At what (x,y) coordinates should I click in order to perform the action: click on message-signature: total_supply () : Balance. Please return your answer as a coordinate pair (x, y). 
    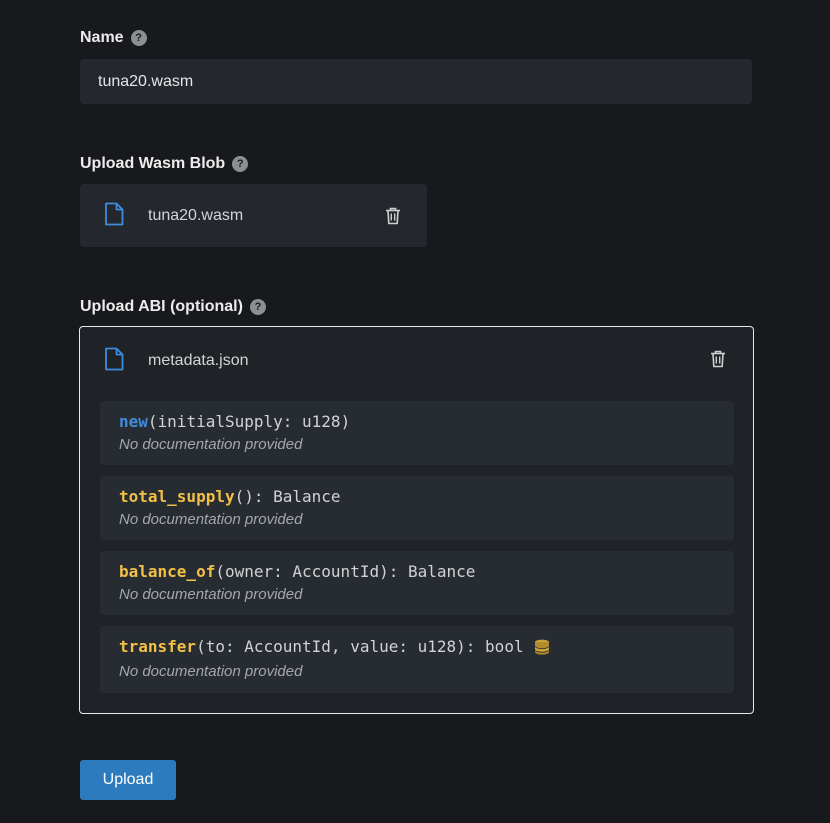
    Looking at the image, I should click on (230, 496).